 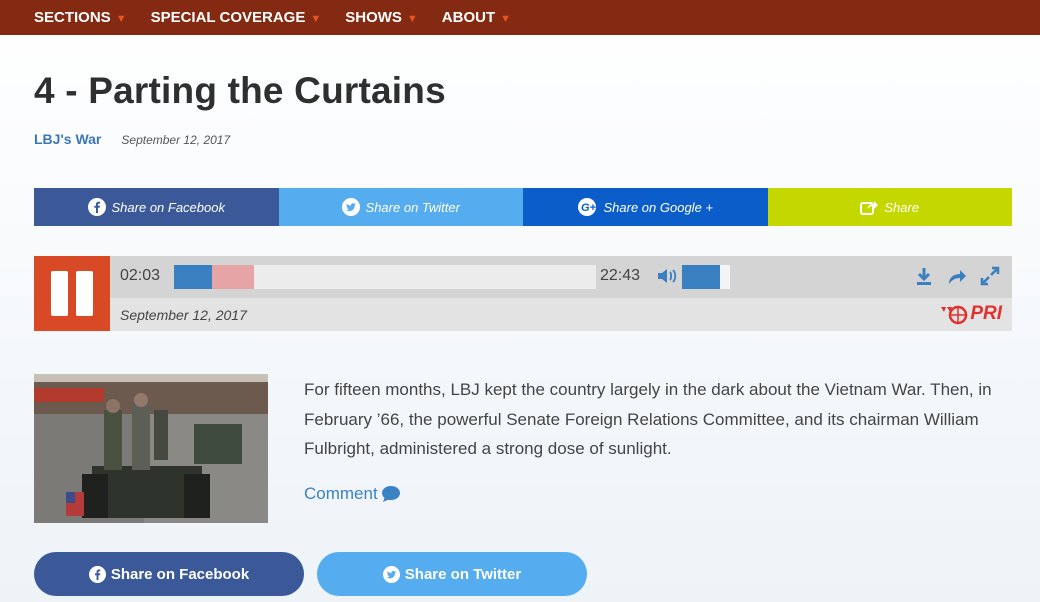 What do you see at coordinates (67, 139) in the screenshot?
I see `series-link: LBJ's War` at bounding box center [67, 139].